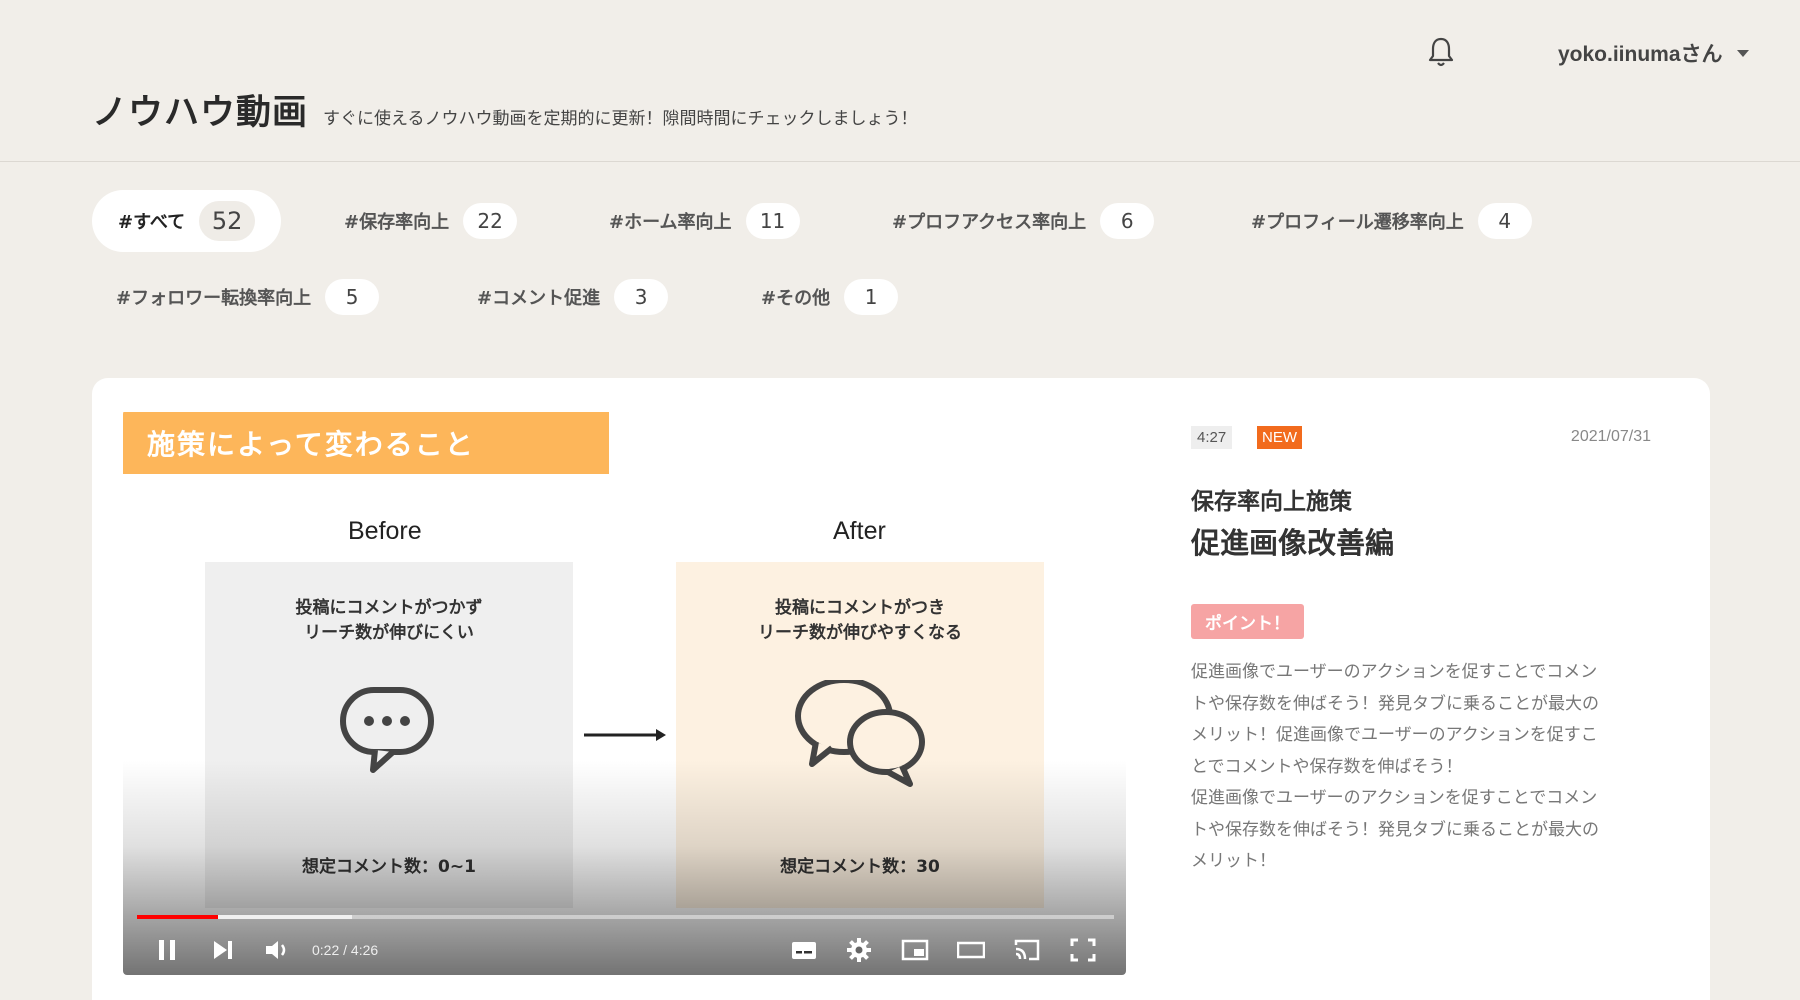 This screenshot has height=1000, width=1800. Describe the element at coordinates (1083, 950) in the screenshot. I see `fullscreen-icon` at that location.